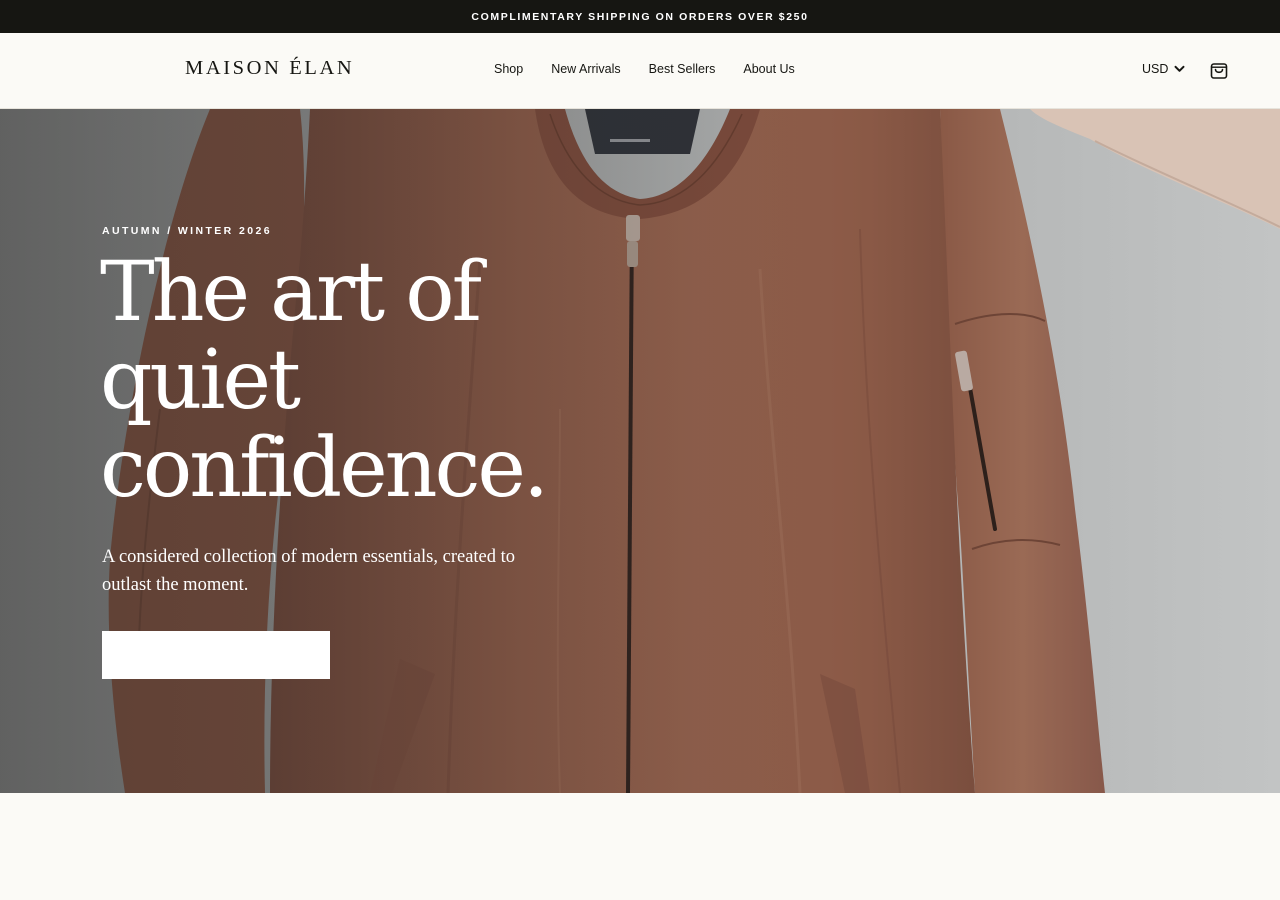 Image resolution: width=1280 pixels, height=900 pixels. Describe the element at coordinates (269, 68) in the screenshot. I see `brand-logo: MAISON ÉLAN` at that location.